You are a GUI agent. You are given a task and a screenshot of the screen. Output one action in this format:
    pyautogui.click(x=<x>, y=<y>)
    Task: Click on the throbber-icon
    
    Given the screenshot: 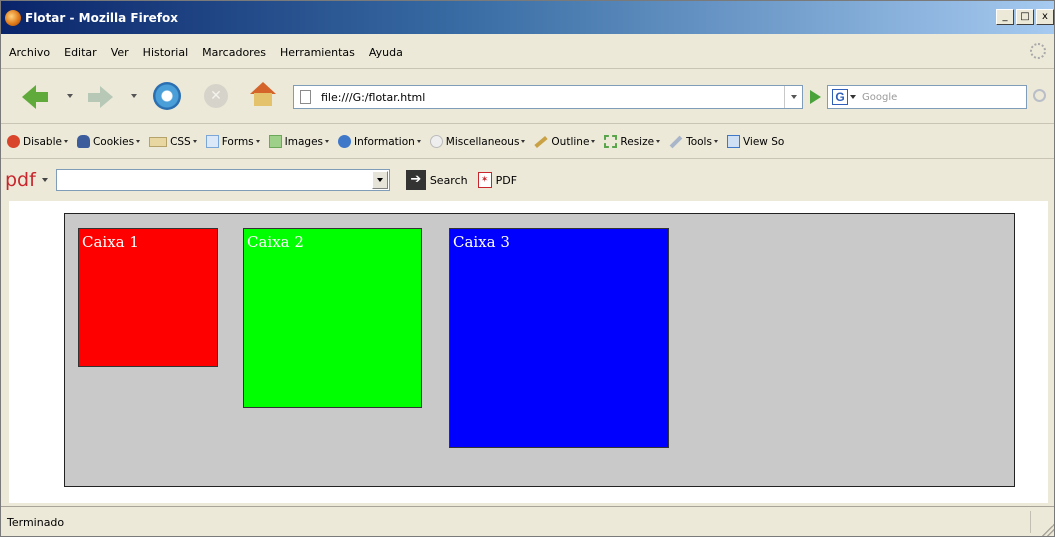 What is the action you would take?
    pyautogui.click(x=1038, y=51)
    